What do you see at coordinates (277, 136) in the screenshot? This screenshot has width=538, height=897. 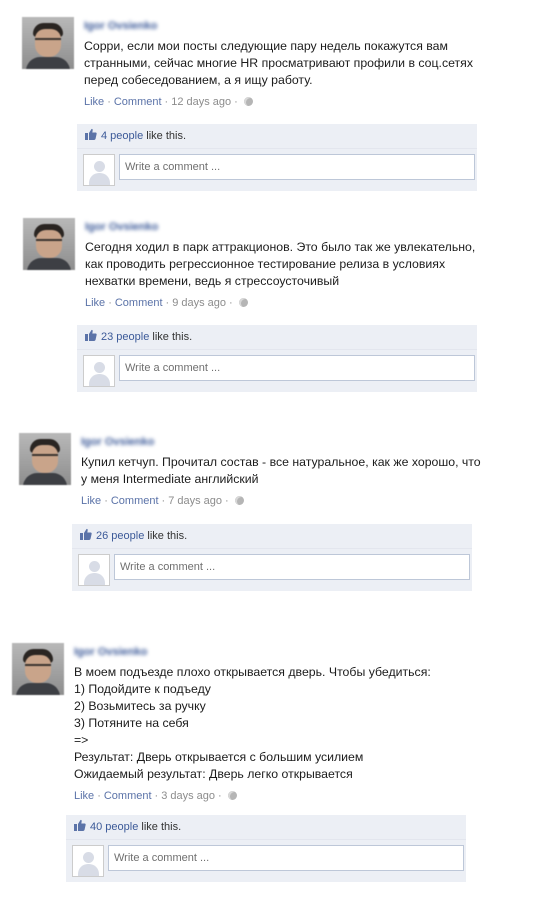 I see `like-summary: 4 people like this.` at bounding box center [277, 136].